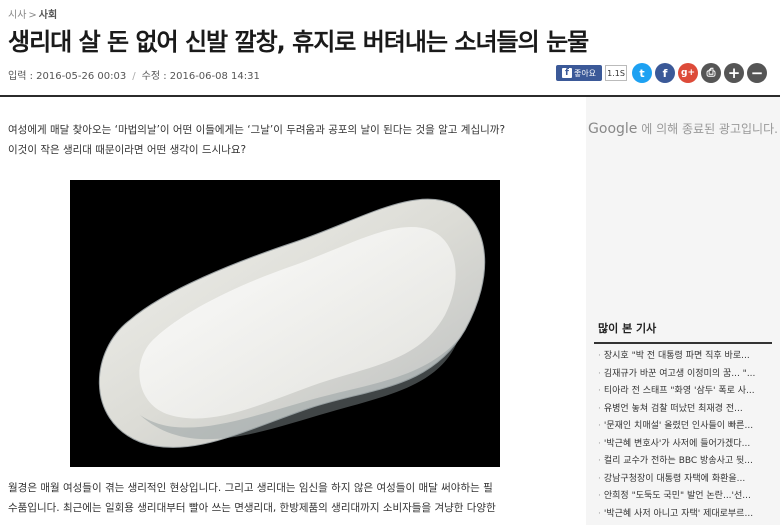  I want to click on ad-message: 에 의해 종료된 광고입니다., so click(709, 129).